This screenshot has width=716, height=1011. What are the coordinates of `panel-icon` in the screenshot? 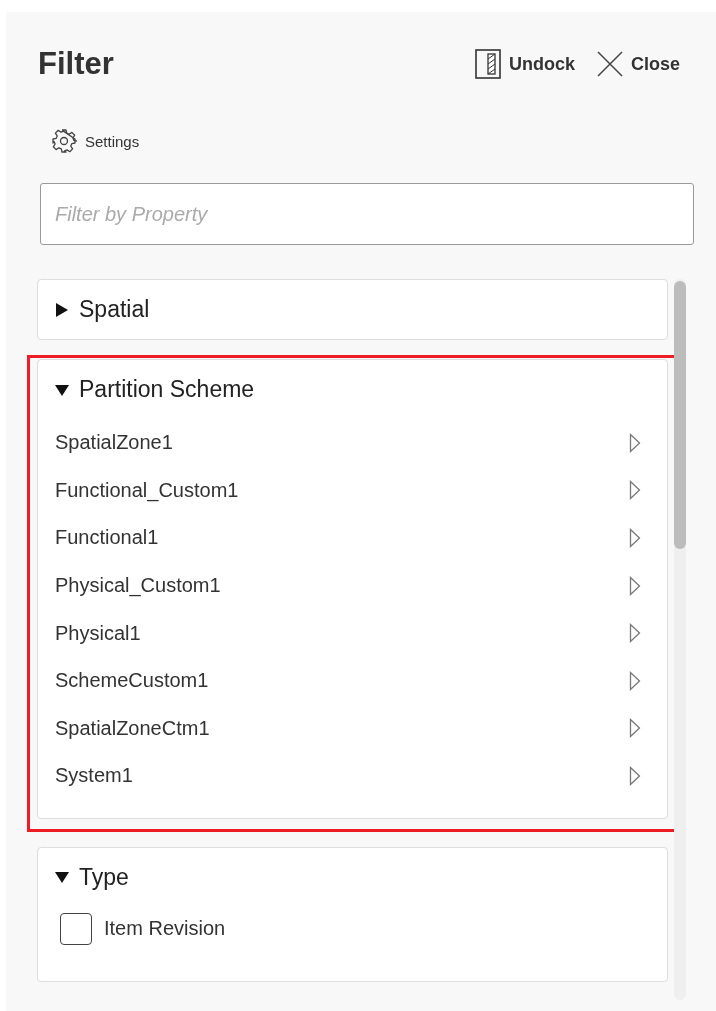 It's located at (487, 64).